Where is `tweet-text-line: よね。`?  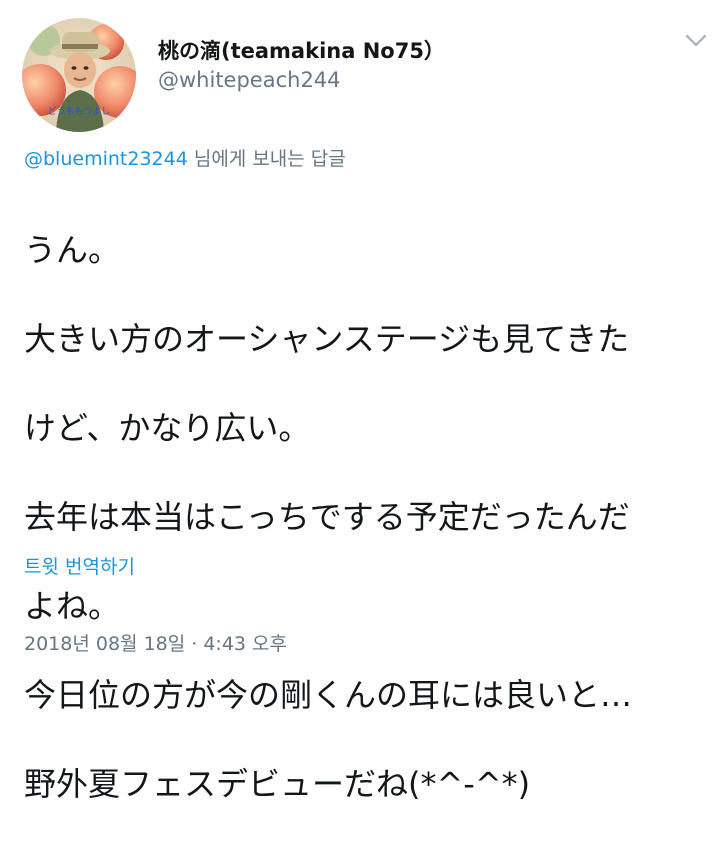 tweet-text-line: よね。 is located at coordinates (72, 605).